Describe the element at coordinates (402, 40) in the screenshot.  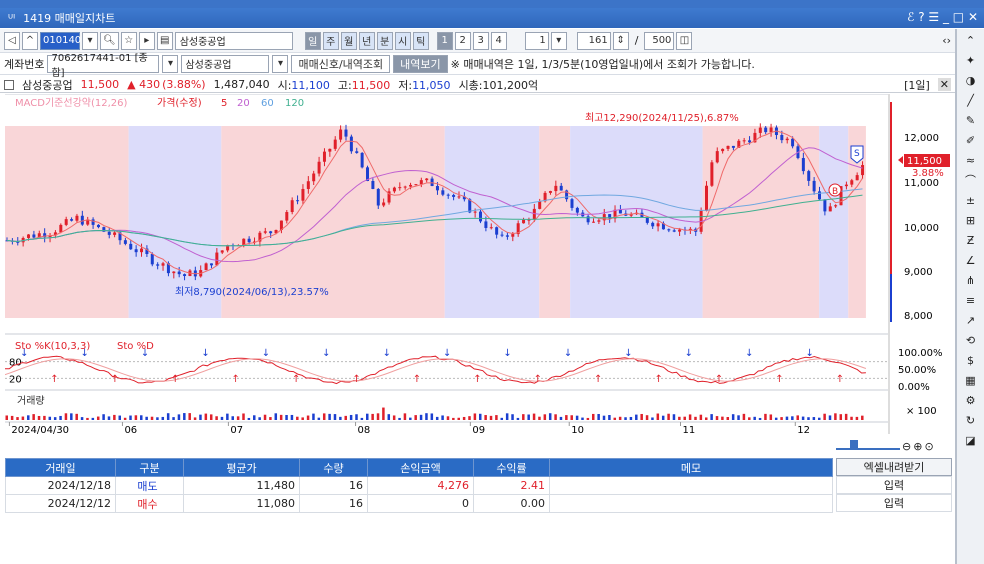
I see `period-hour-button: 시` at that location.